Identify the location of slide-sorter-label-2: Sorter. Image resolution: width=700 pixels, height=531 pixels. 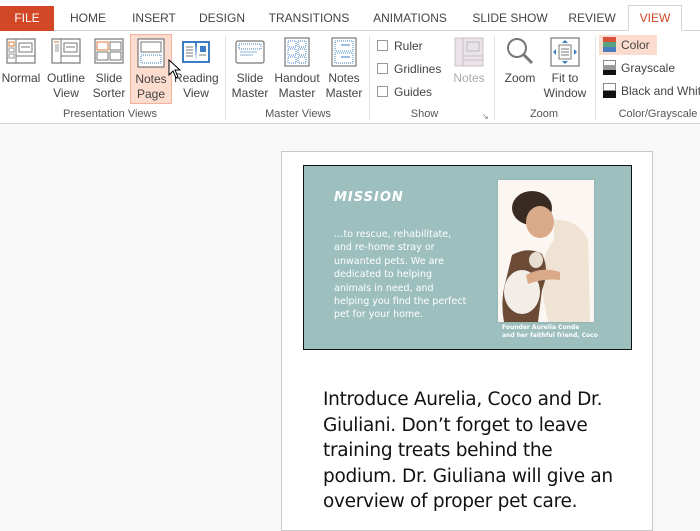
(109, 93).